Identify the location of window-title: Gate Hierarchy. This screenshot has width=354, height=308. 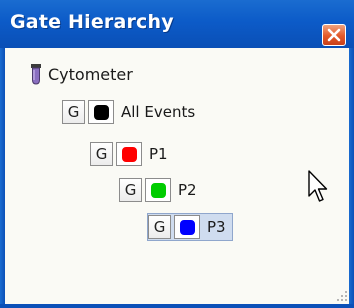
(92, 22).